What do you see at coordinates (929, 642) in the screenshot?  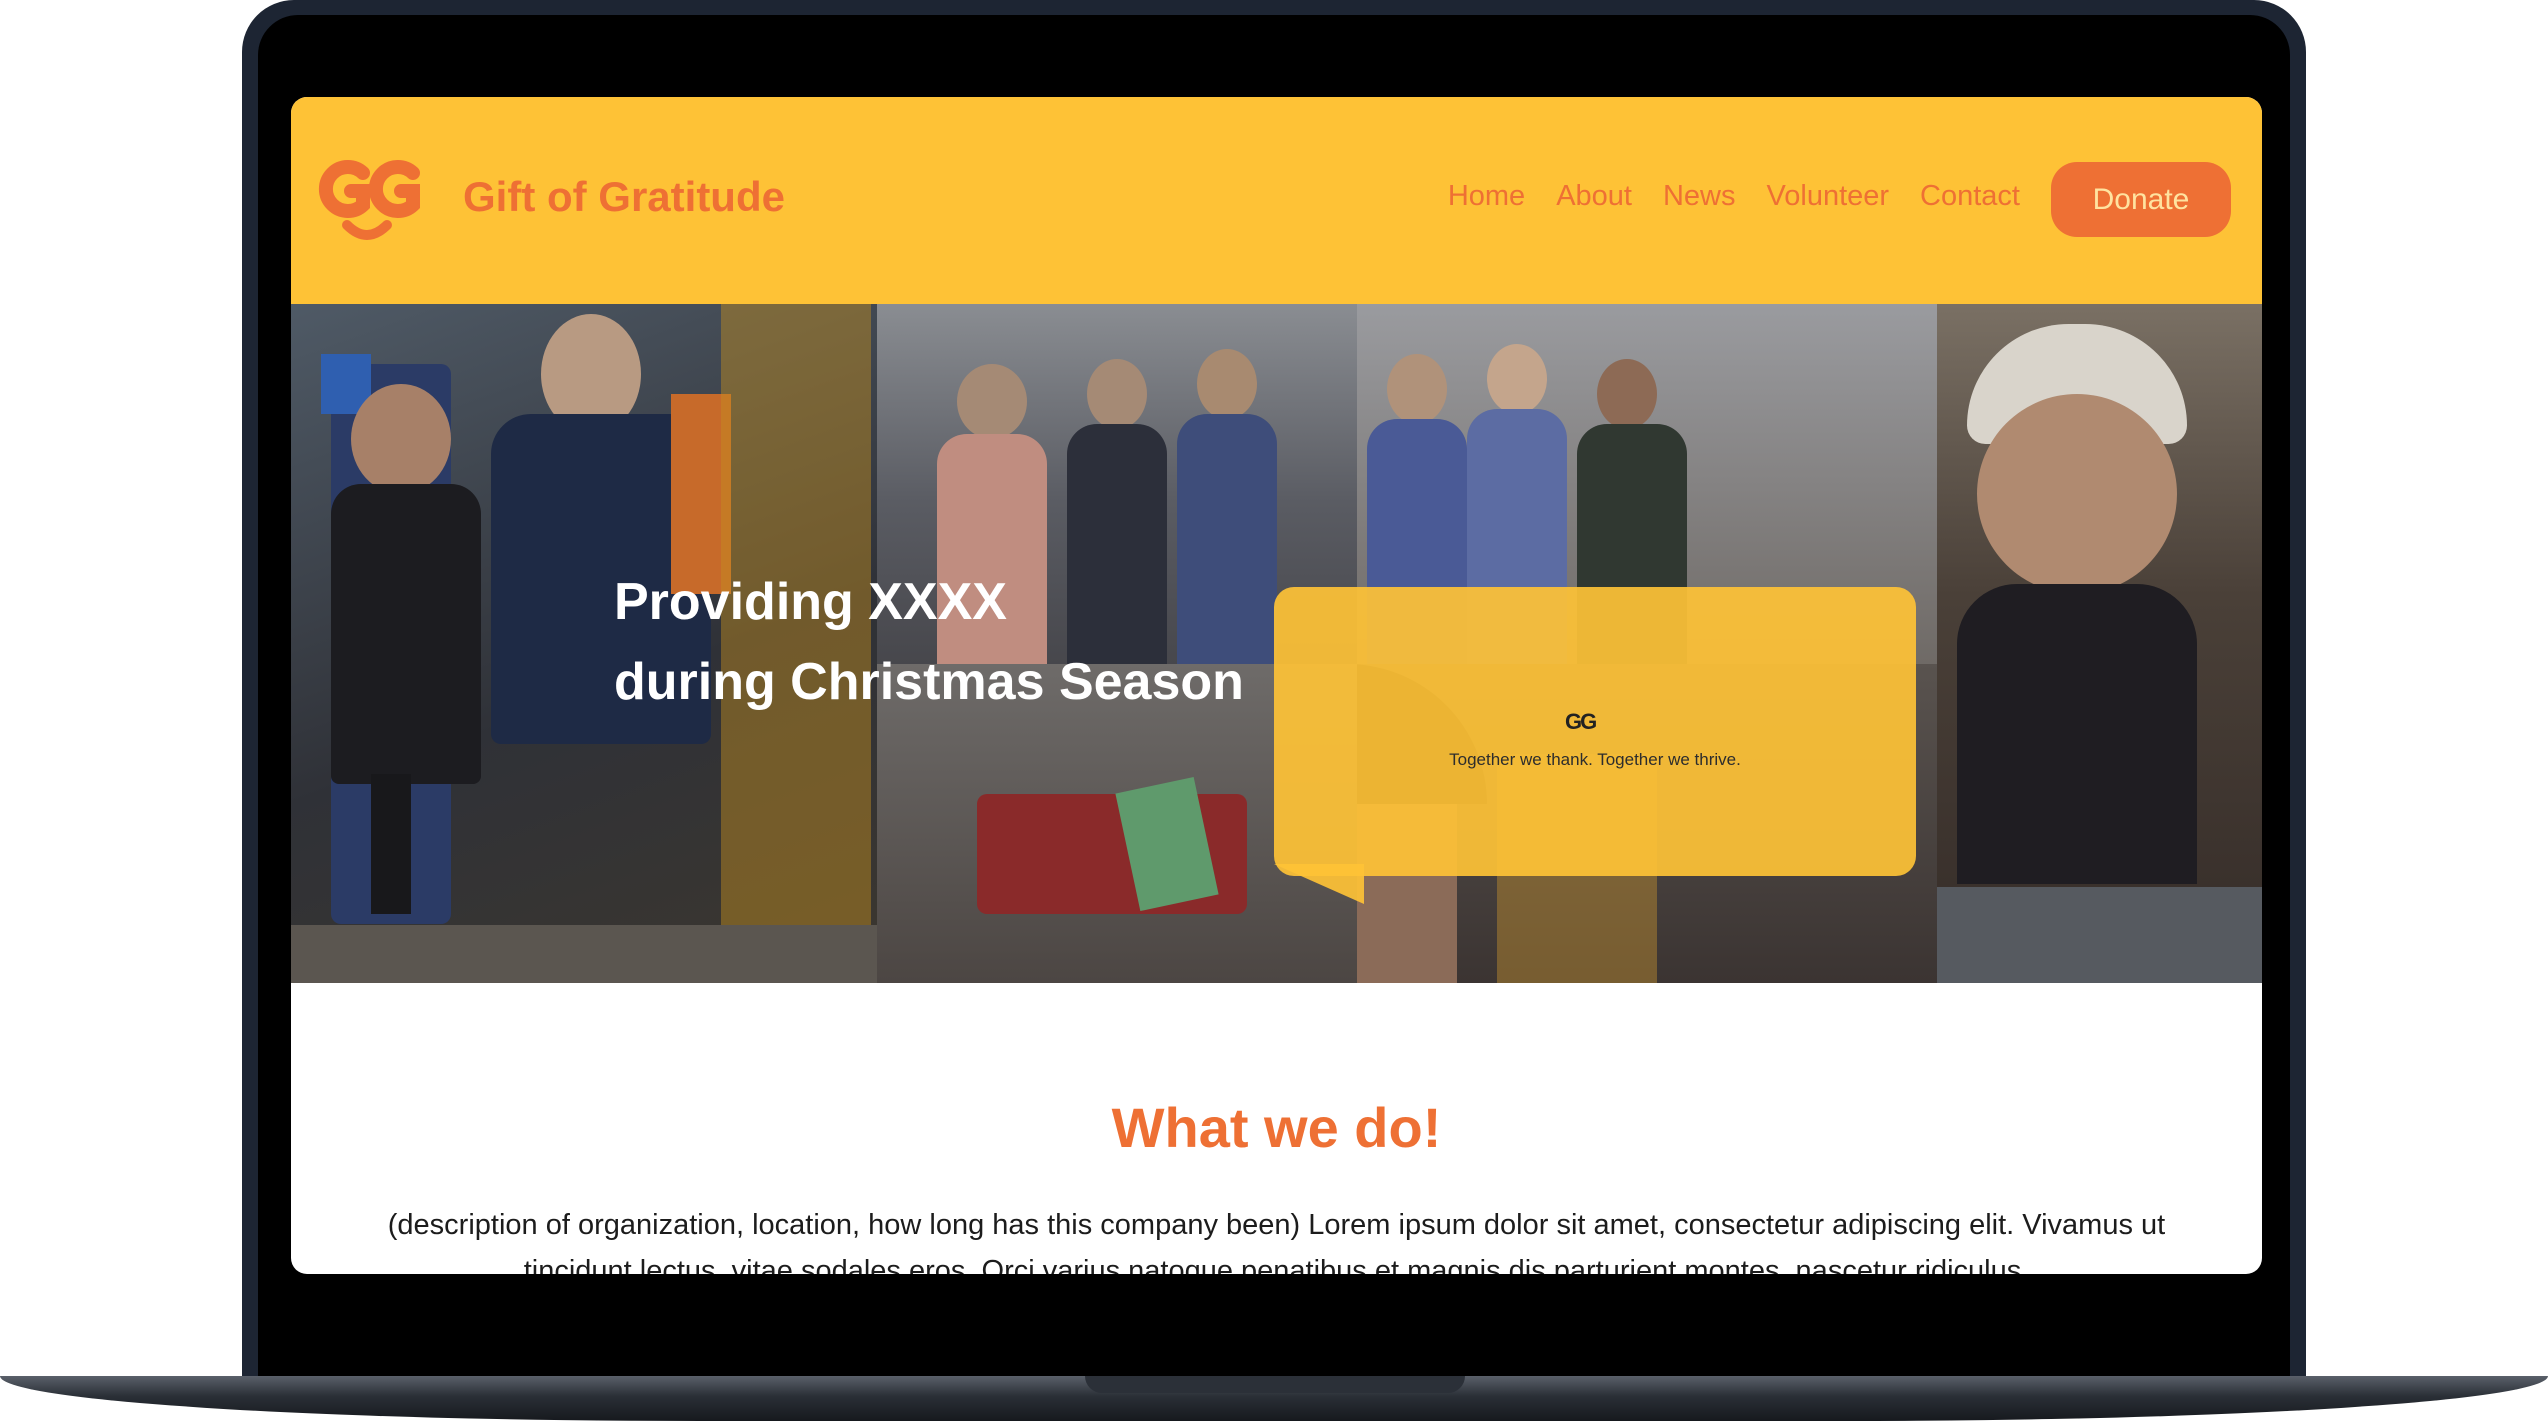 I see `hero-title: Providing XXXX during Christmas Season` at bounding box center [929, 642].